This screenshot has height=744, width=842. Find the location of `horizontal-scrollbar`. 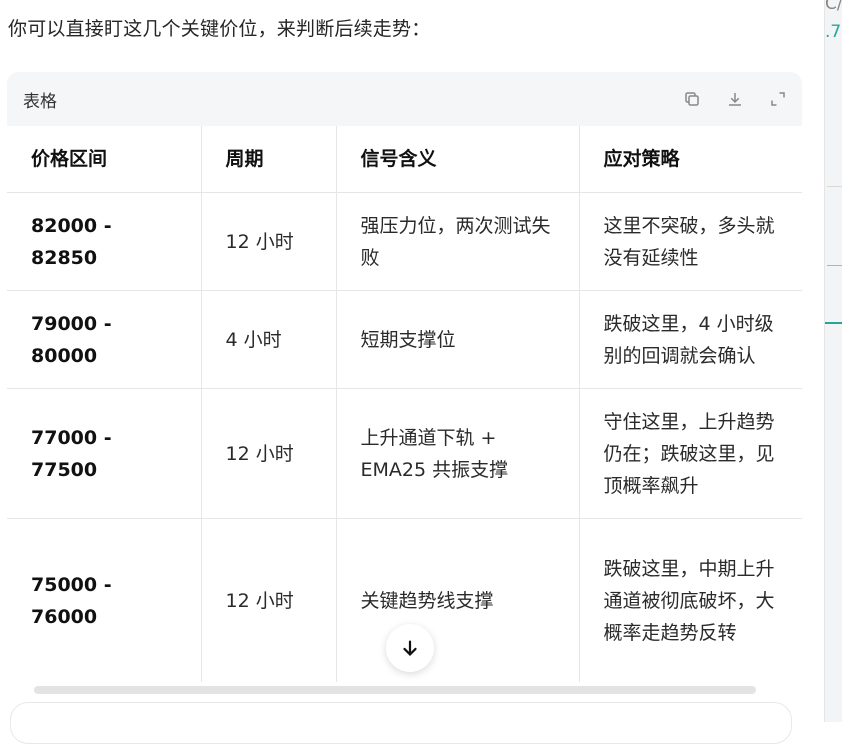

horizontal-scrollbar is located at coordinates (395, 690).